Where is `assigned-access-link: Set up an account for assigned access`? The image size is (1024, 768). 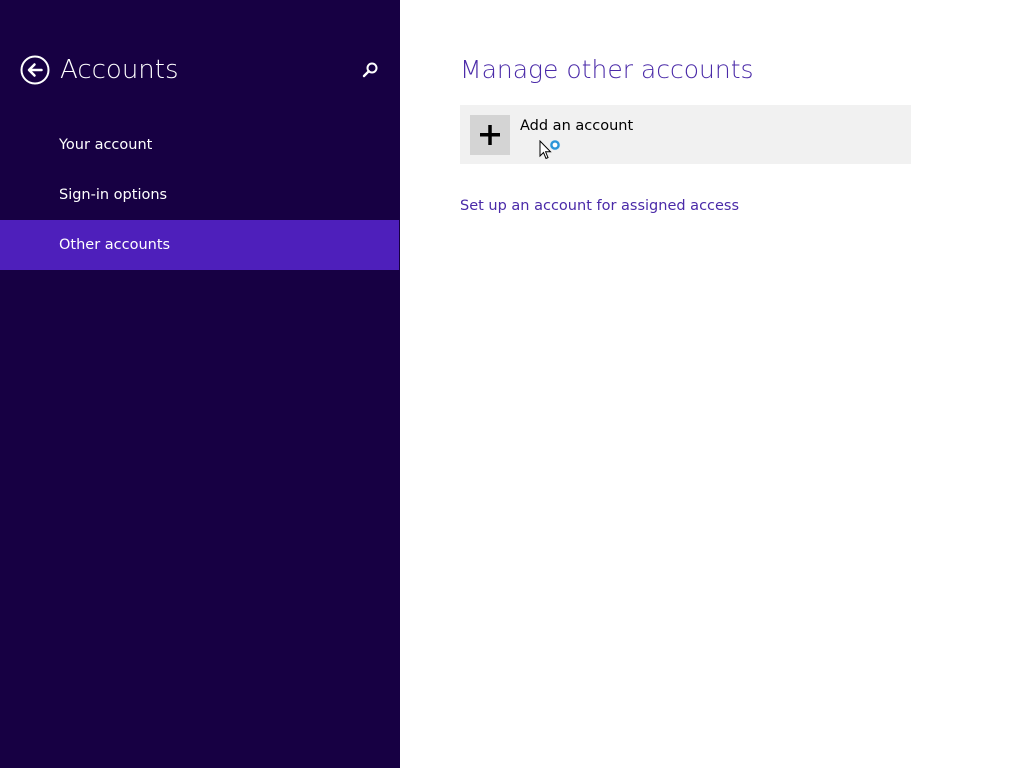 assigned-access-link: Set up an account for assigned access is located at coordinates (599, 206).